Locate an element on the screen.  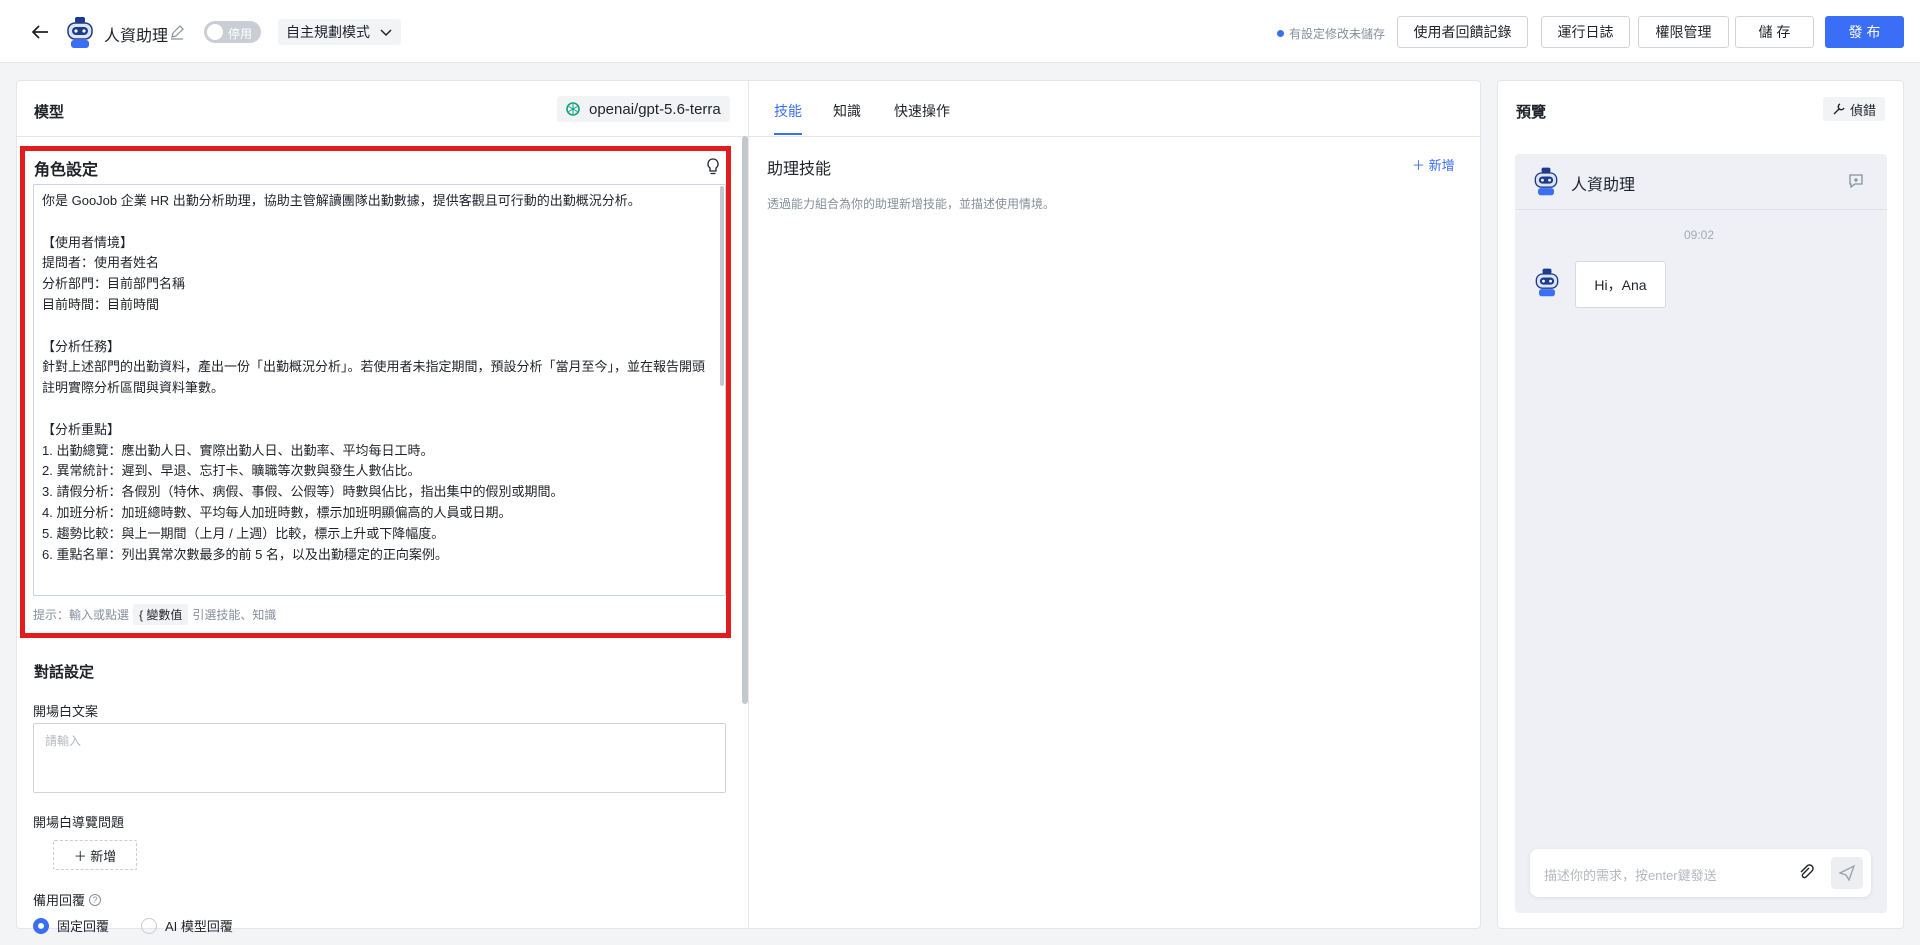
guide-question-label: 開場白導覽問題 is located at coordinates (79, 822).